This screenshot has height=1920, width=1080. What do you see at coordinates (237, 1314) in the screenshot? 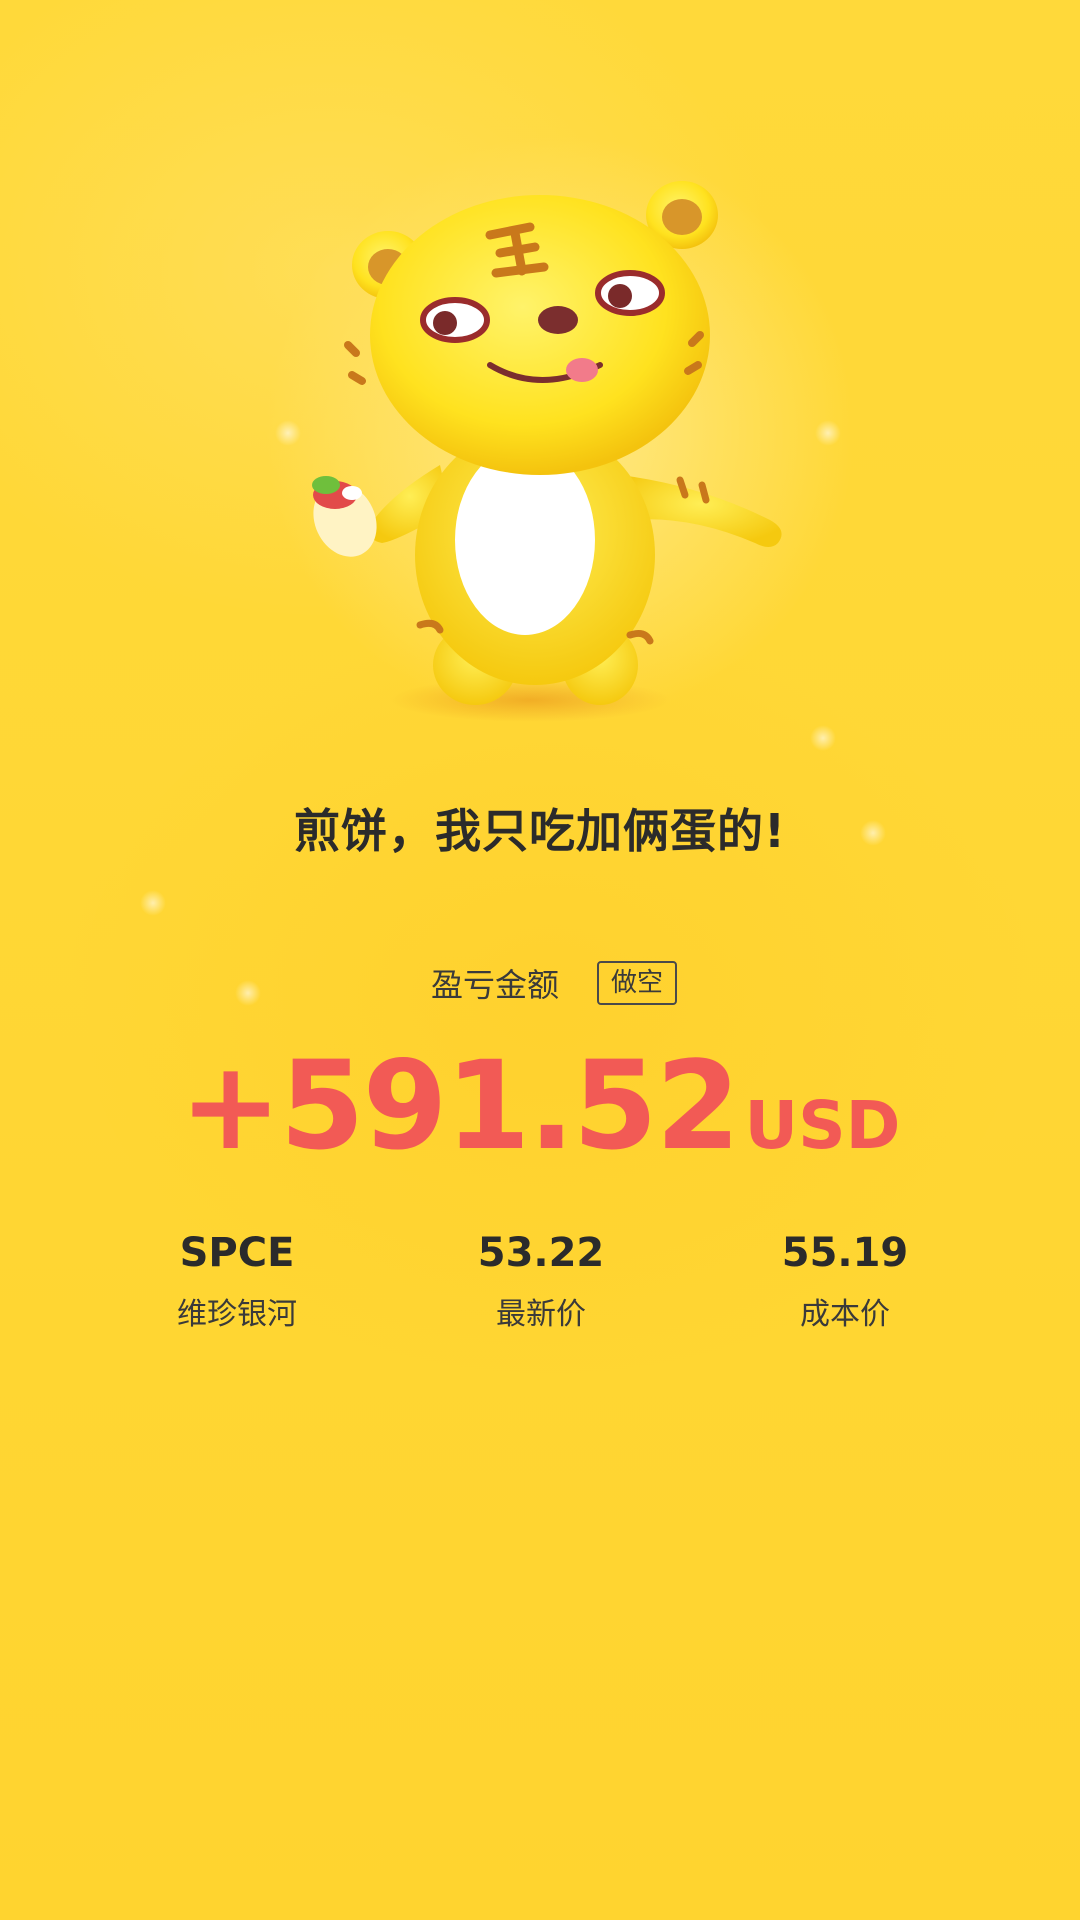
I see `stat-label: 维珍银河` at bounding box center [237, 1314].